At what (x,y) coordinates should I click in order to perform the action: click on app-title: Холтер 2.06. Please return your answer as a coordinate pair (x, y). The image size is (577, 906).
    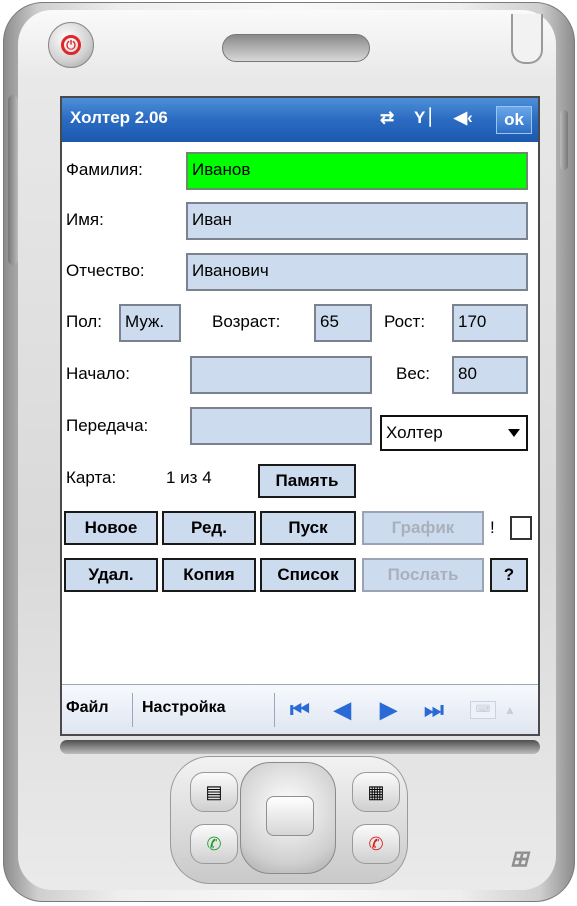
    Looking at the image, I should click on (119, 117).